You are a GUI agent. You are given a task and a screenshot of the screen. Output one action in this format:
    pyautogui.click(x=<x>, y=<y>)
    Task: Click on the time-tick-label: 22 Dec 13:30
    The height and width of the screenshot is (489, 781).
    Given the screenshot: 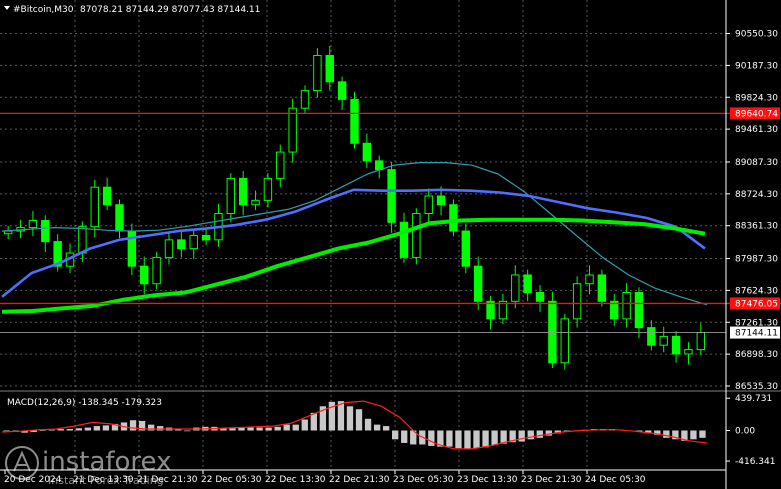 What is the action you would take?
    pyautogui.click(x=295, y=480)
    